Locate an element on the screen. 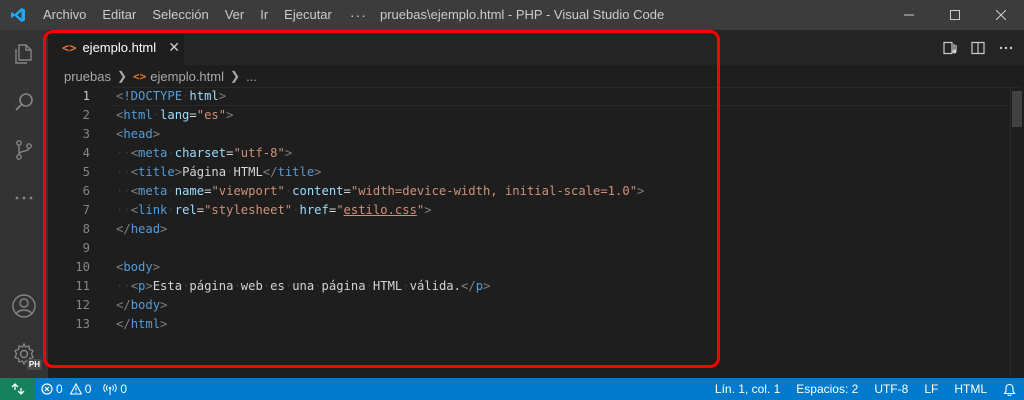 The width and height of the screenshot is (1024, 400). encoding: UTF-8 is located at coordinates (891, 389).